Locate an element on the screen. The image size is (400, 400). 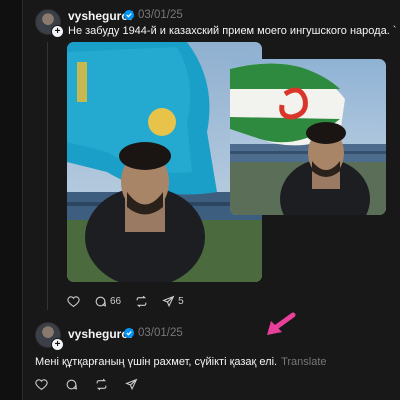
share-button: 5 is located at coordinates (173, 301).